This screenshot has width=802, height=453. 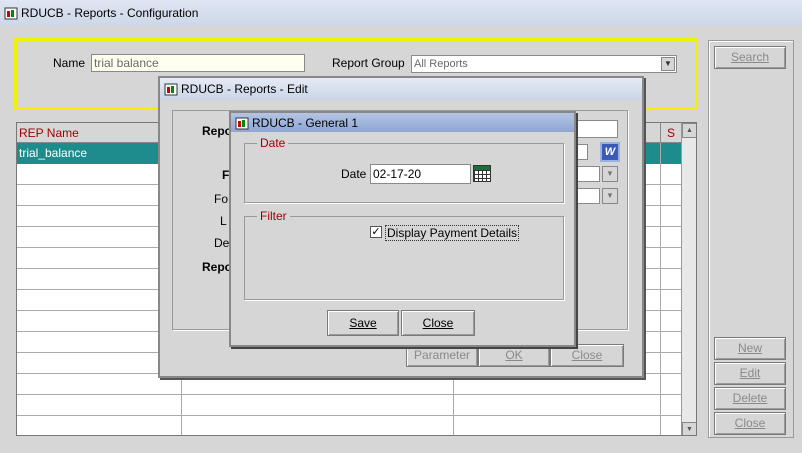 I want to click on report-group-value: All Reports, so click(x=441, y=64).